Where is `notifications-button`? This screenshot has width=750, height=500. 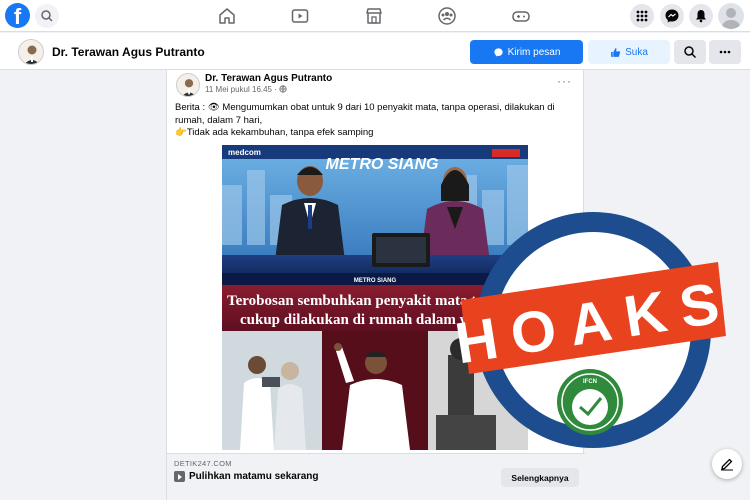 notifications-button is located at coordinates (701, 16).